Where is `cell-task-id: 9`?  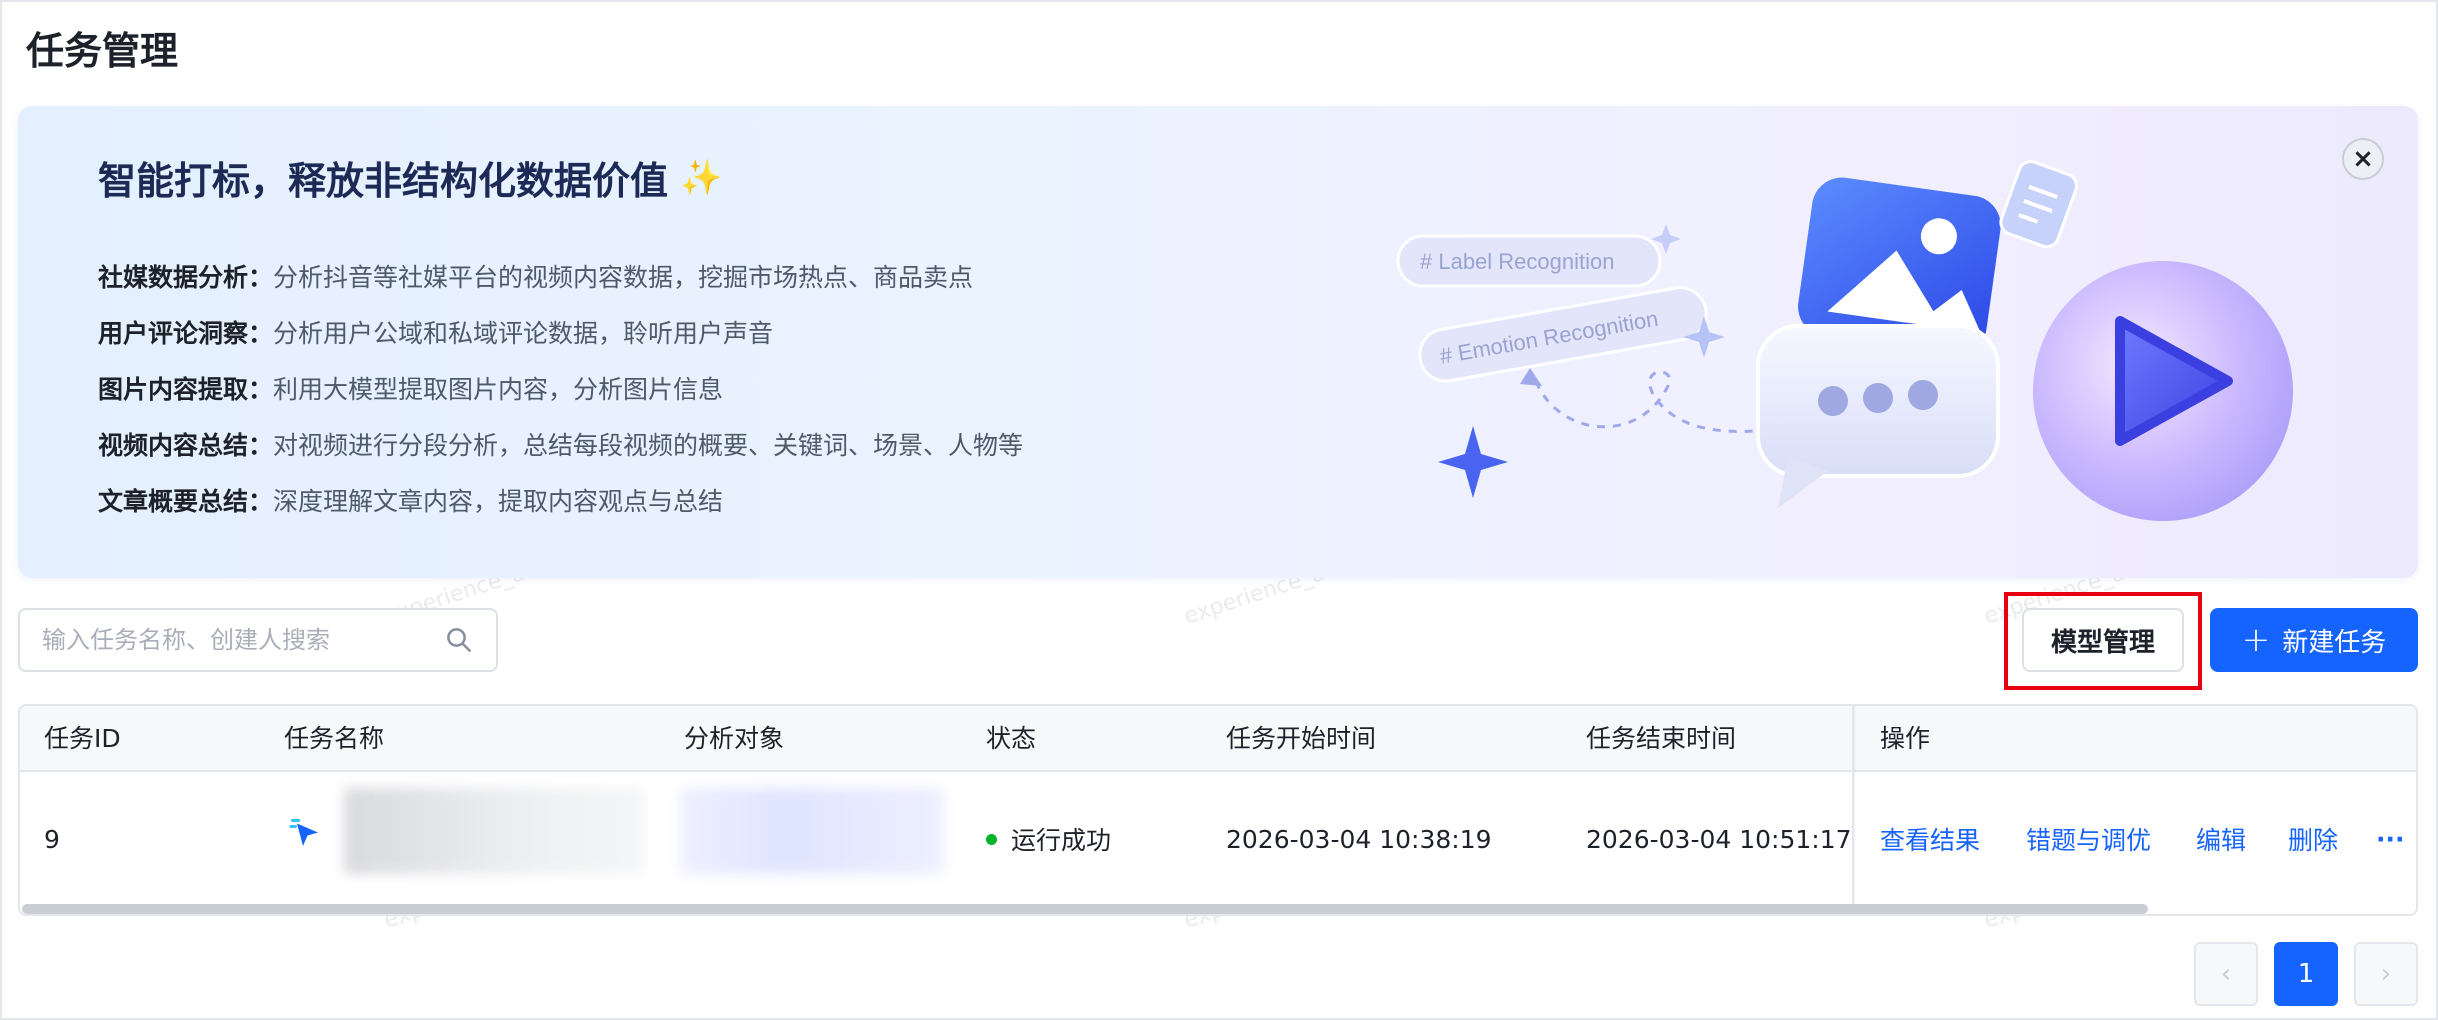
cell-task-id: 9 is located at coordinates (52, 839).